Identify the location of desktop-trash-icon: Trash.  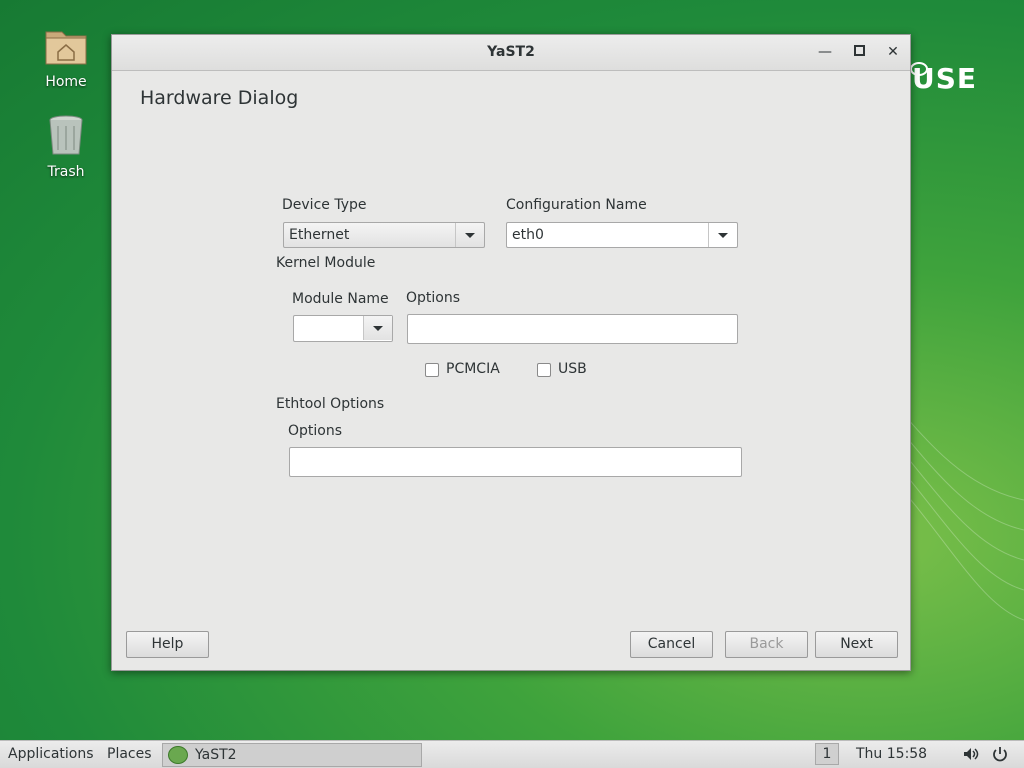
(66, 146).